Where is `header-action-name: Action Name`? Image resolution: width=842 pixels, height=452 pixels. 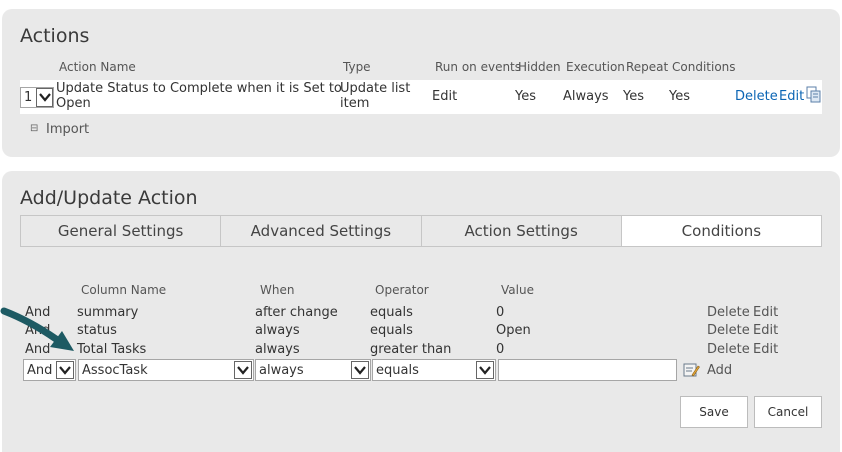
header-action-name: Action Name is located at coordinates (97, 67).